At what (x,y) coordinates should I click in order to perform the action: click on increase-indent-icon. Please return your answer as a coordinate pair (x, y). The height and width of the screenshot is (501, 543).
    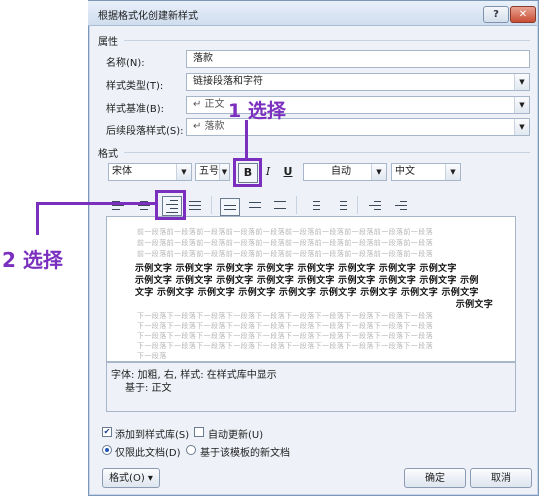
    Looking at the image, I should click on (401, 206).